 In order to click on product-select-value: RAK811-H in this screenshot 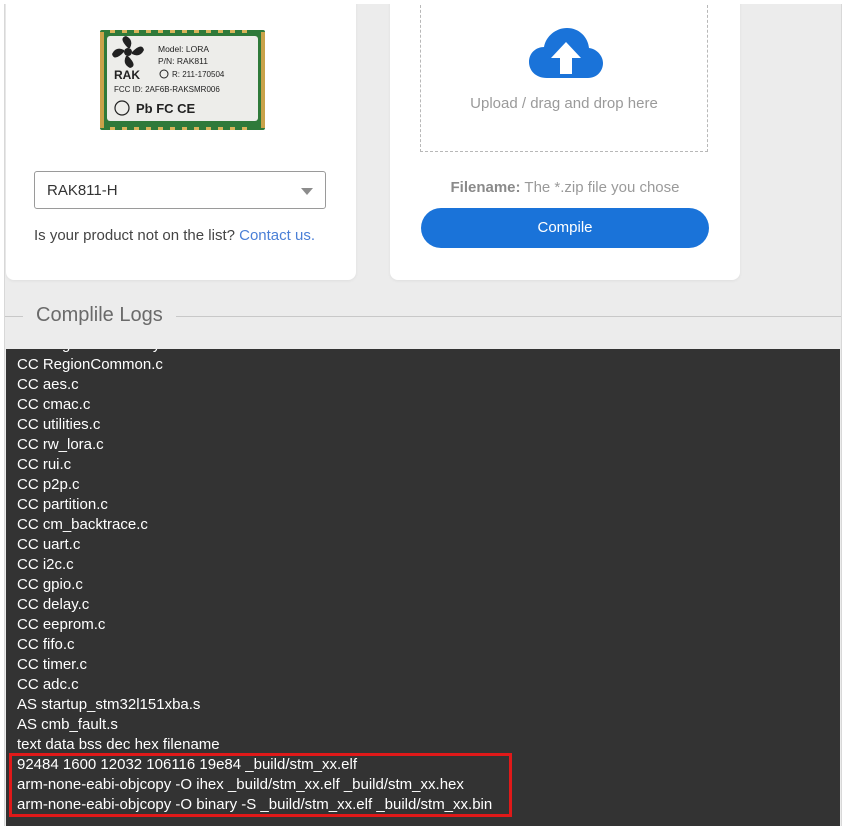, I will do `click(82, 190)`.